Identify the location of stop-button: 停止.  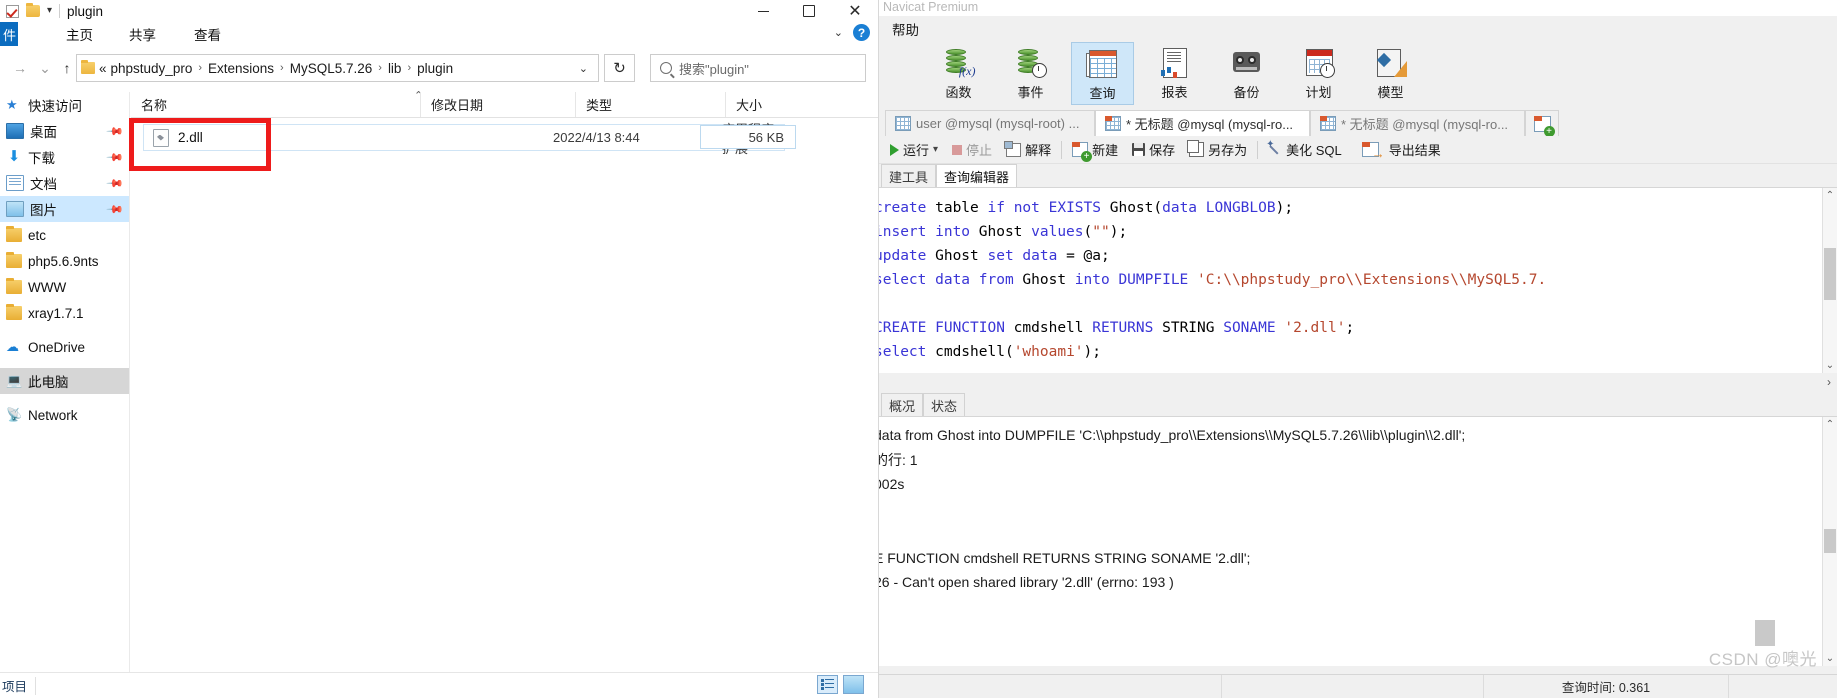
(972, 149).